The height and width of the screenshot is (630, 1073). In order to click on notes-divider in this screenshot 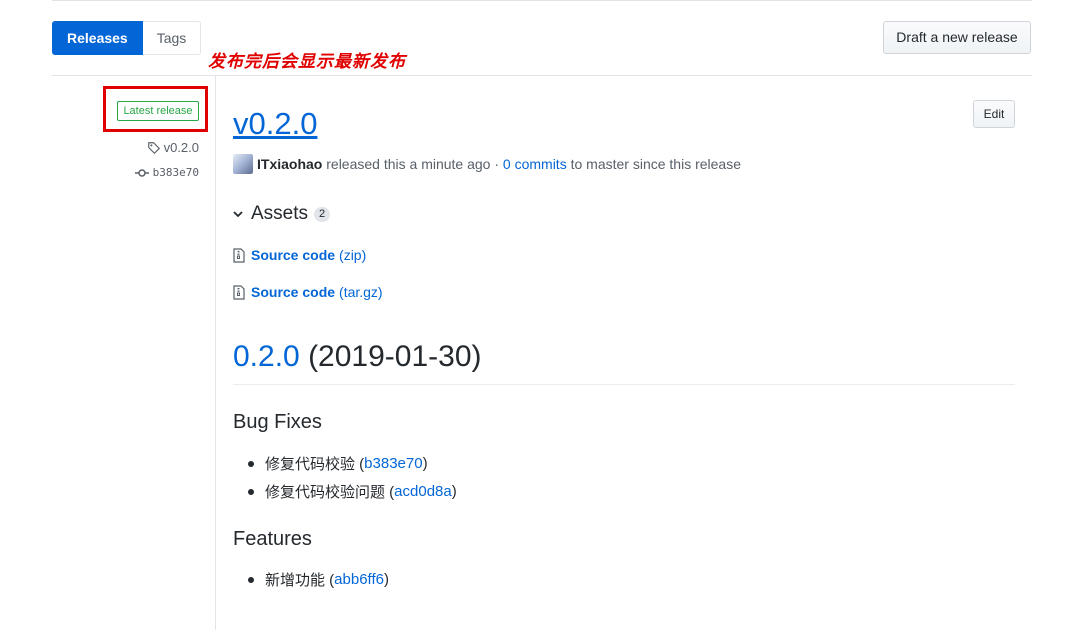, I will do `click(624, 384)`.